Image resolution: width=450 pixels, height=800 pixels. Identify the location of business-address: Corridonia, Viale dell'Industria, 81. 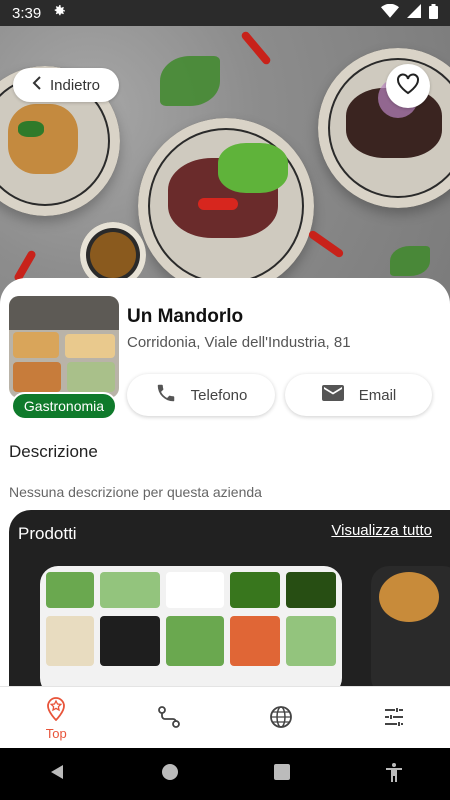
(239, 342).